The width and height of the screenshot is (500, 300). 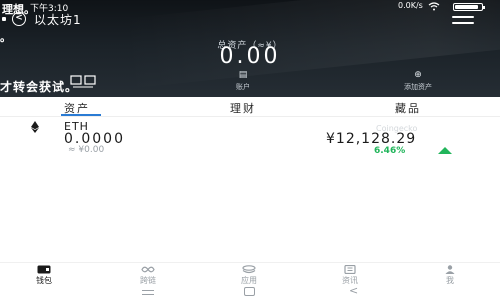 I want to click on ethereum-icon, so click(x=35, y=127).